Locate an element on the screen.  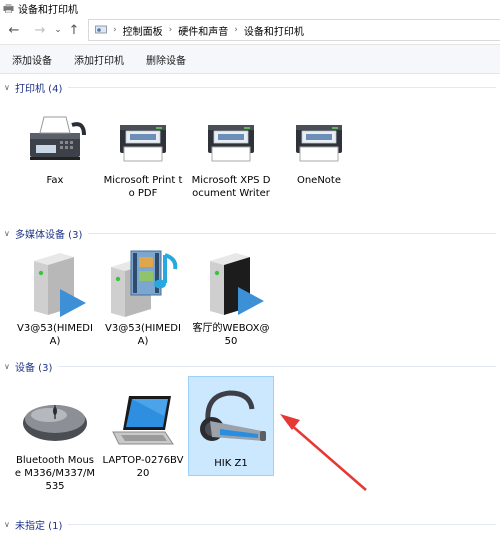
group-header-unspecified: ∨ 未指定 (1) is located at coordinates (250, 524).